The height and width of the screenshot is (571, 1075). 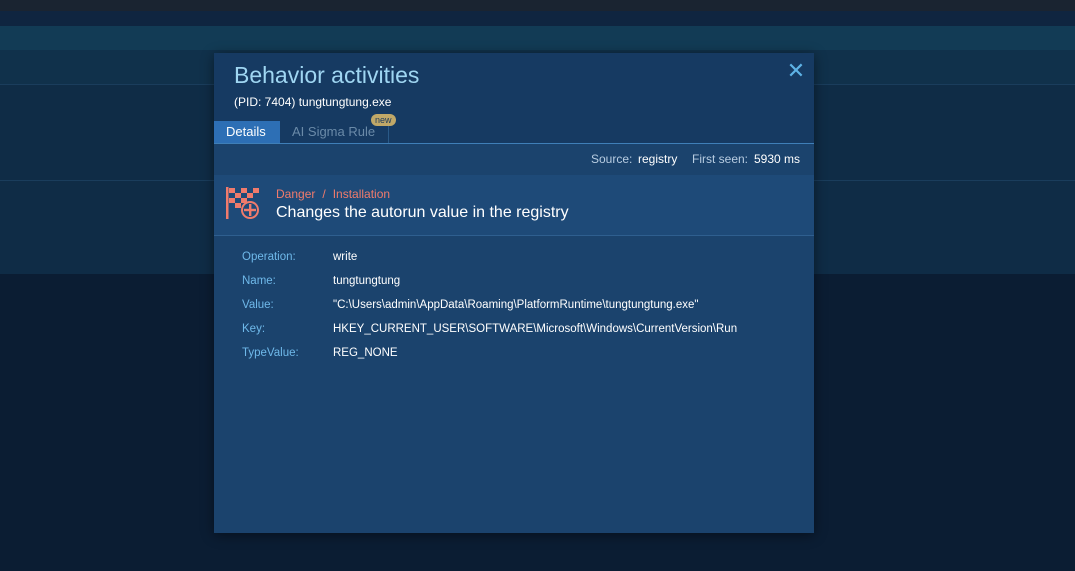 What do you see at coordinates (327, 75) in the screenshot?
I see `modal-title: Behavior activities` at bounding box center [327, 75].